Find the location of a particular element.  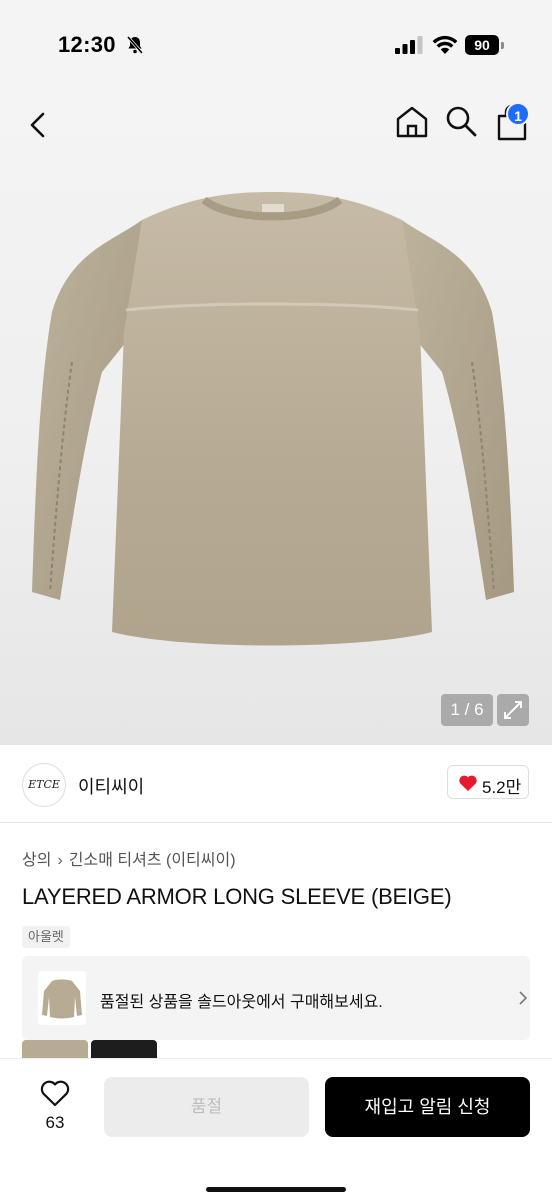

battery-indicator: 90 is located at coordinates (485, 45).